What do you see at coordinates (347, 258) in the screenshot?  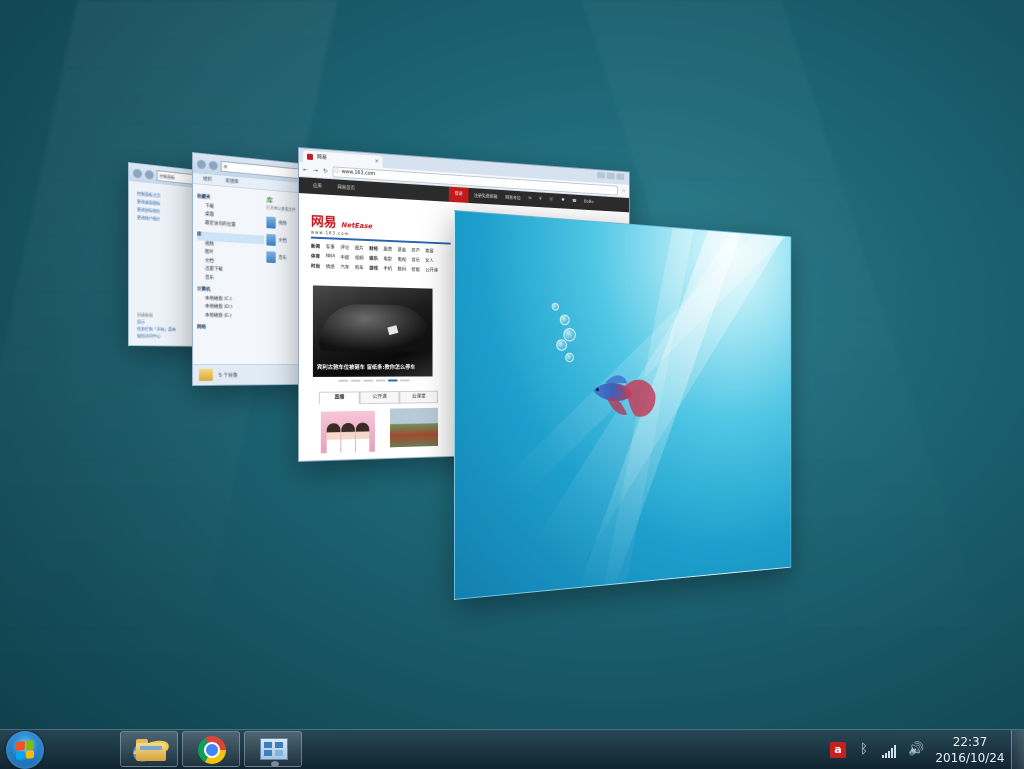 I see `category-link: 中超` at bounding box center [347, 258].